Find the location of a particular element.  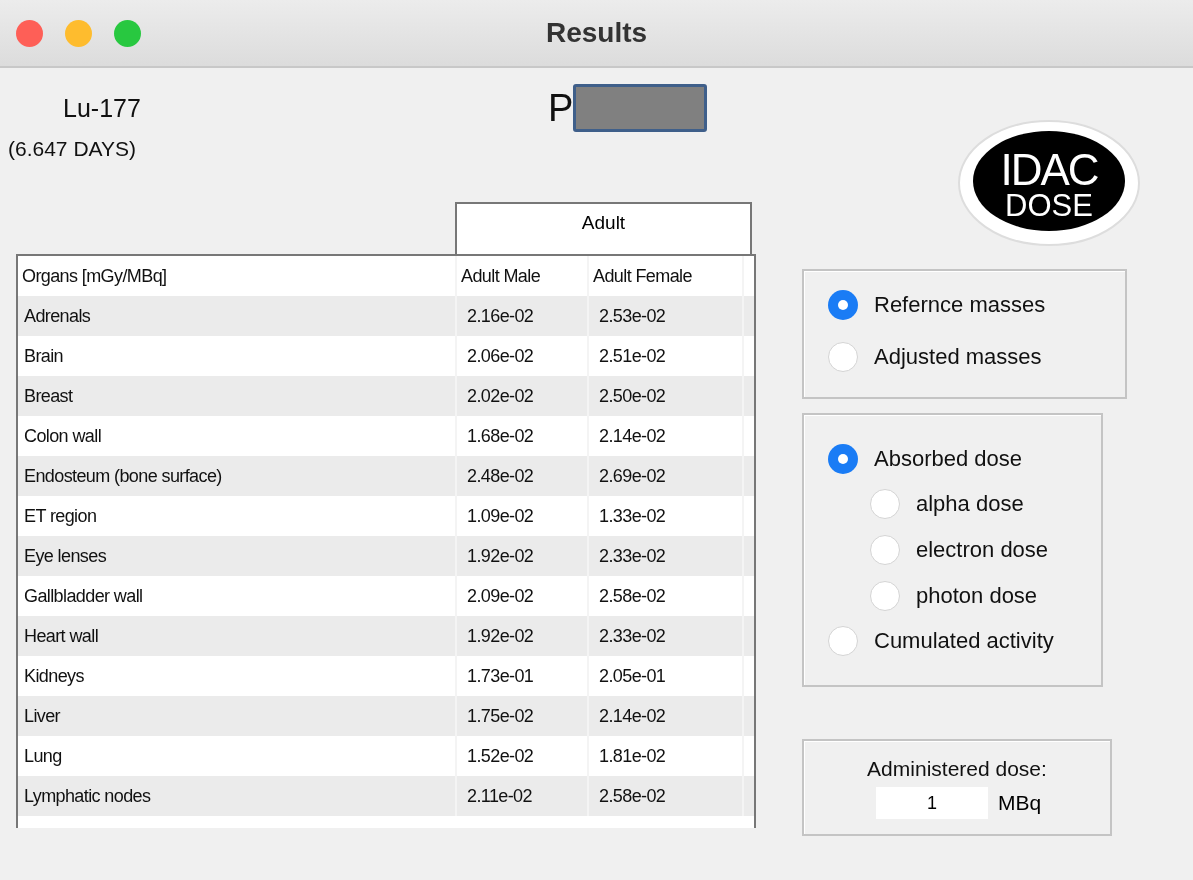

table-cell: 2.58e-02 is located at coordinates (666, 796).